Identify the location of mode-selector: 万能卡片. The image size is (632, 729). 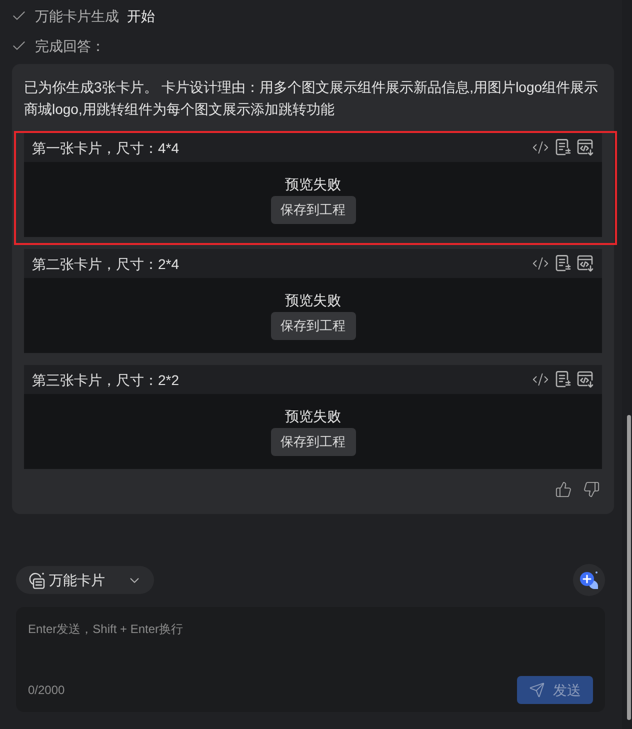
(85, 580).